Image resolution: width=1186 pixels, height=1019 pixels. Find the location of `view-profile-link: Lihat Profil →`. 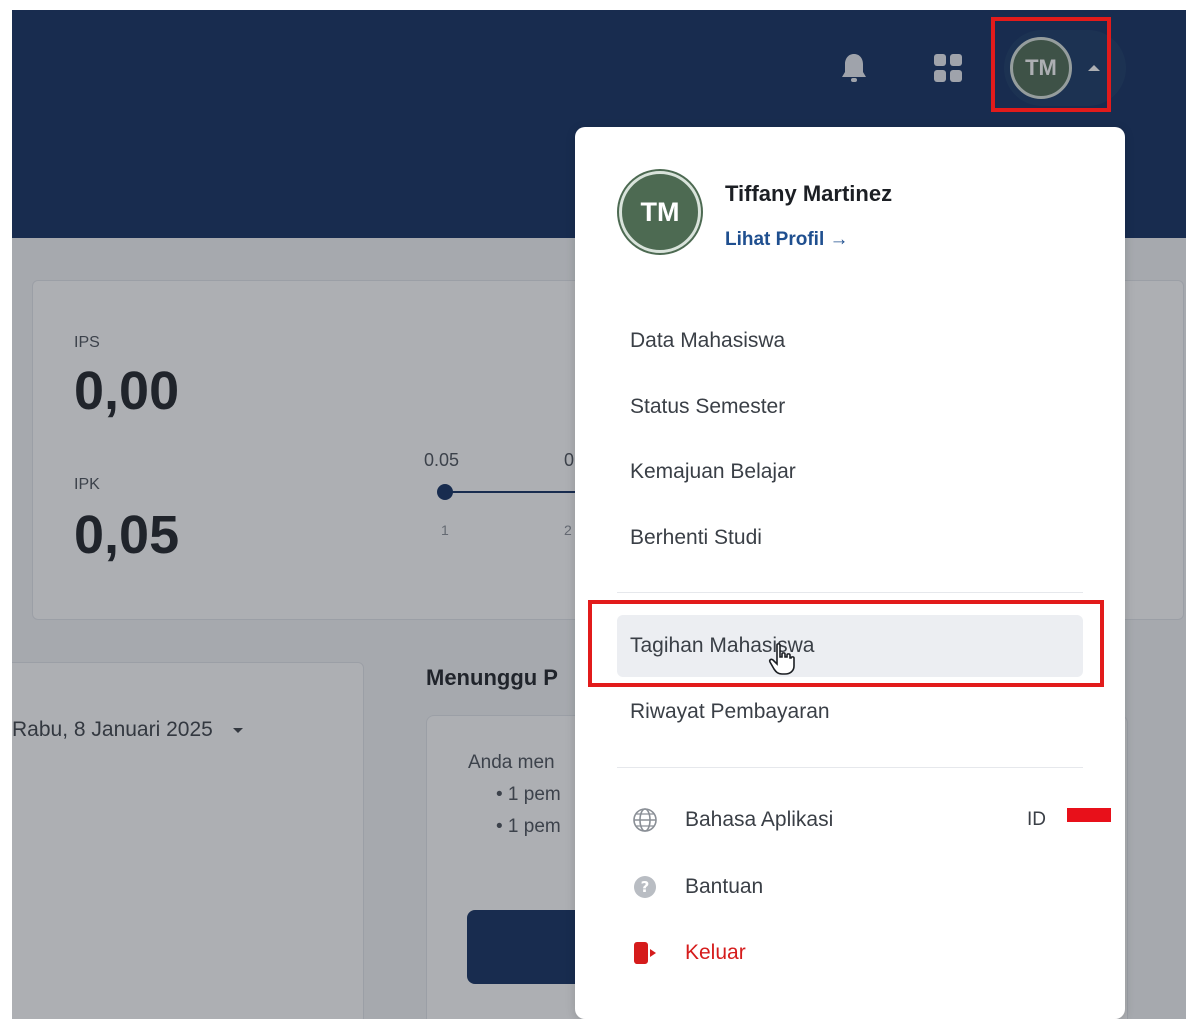

view-profile-link: Lihat Profil → is located at coordinates (787, 240).